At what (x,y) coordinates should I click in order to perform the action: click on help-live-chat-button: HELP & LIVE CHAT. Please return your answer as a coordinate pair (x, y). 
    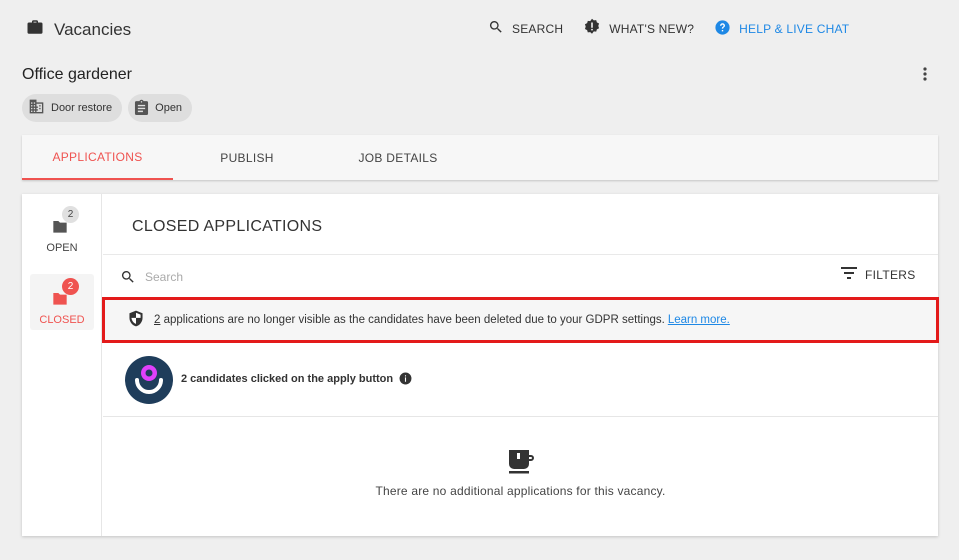
    Looking at the image, I should click on (781, 29).